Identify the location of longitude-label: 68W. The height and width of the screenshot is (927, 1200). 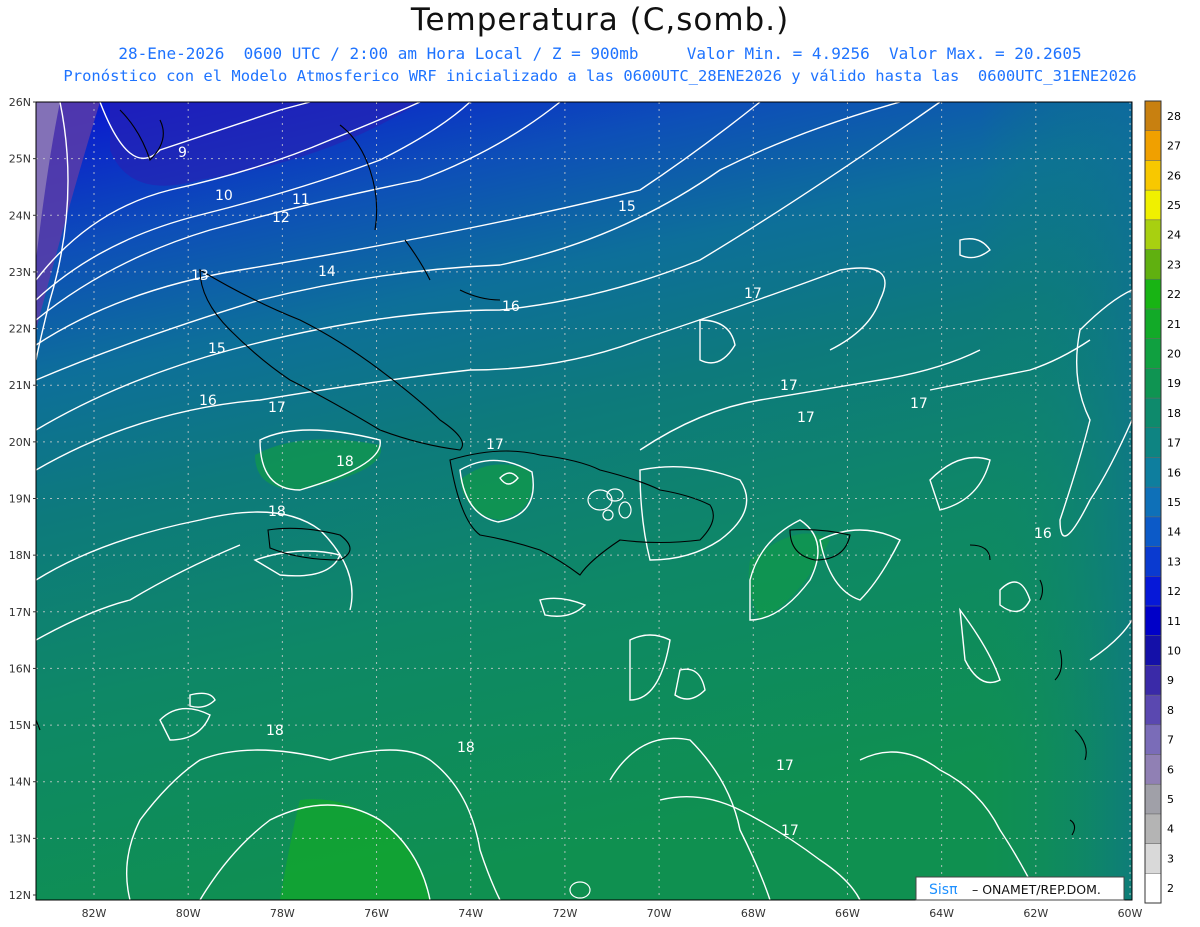
(753, 913).